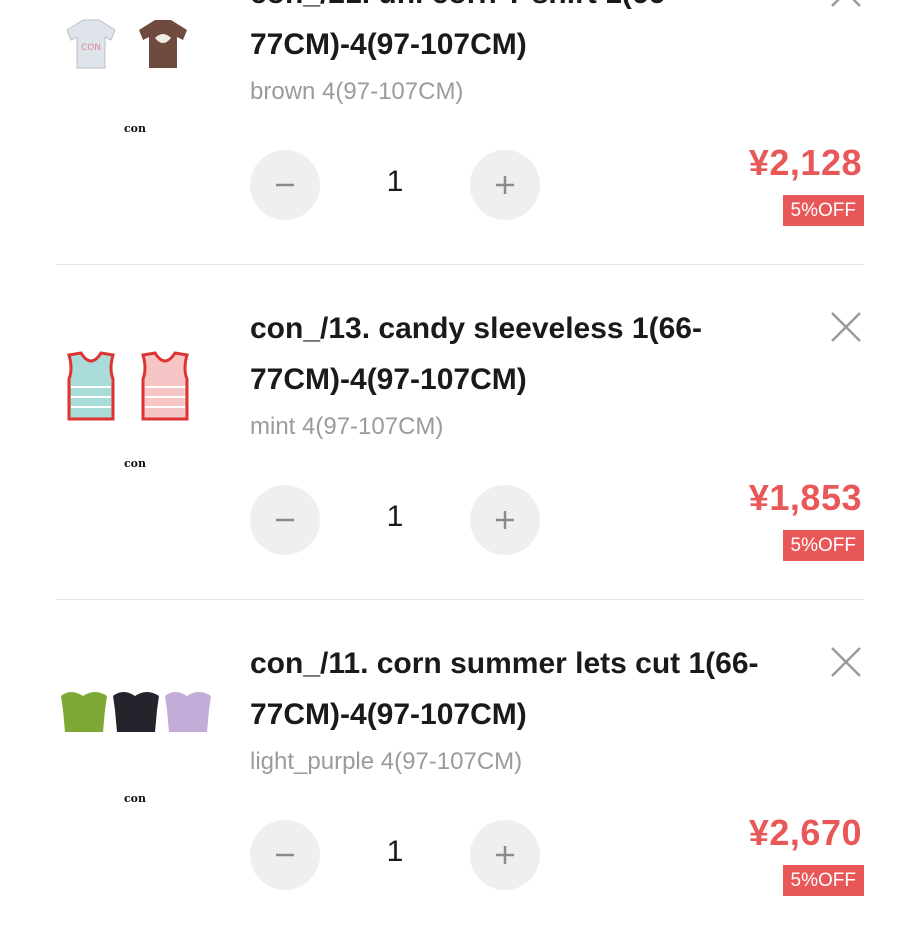 Image resolution: width=920 pixels, height=935 pixels. I want to click on product-option: mint 4(97-107CM), so click(347, 426).